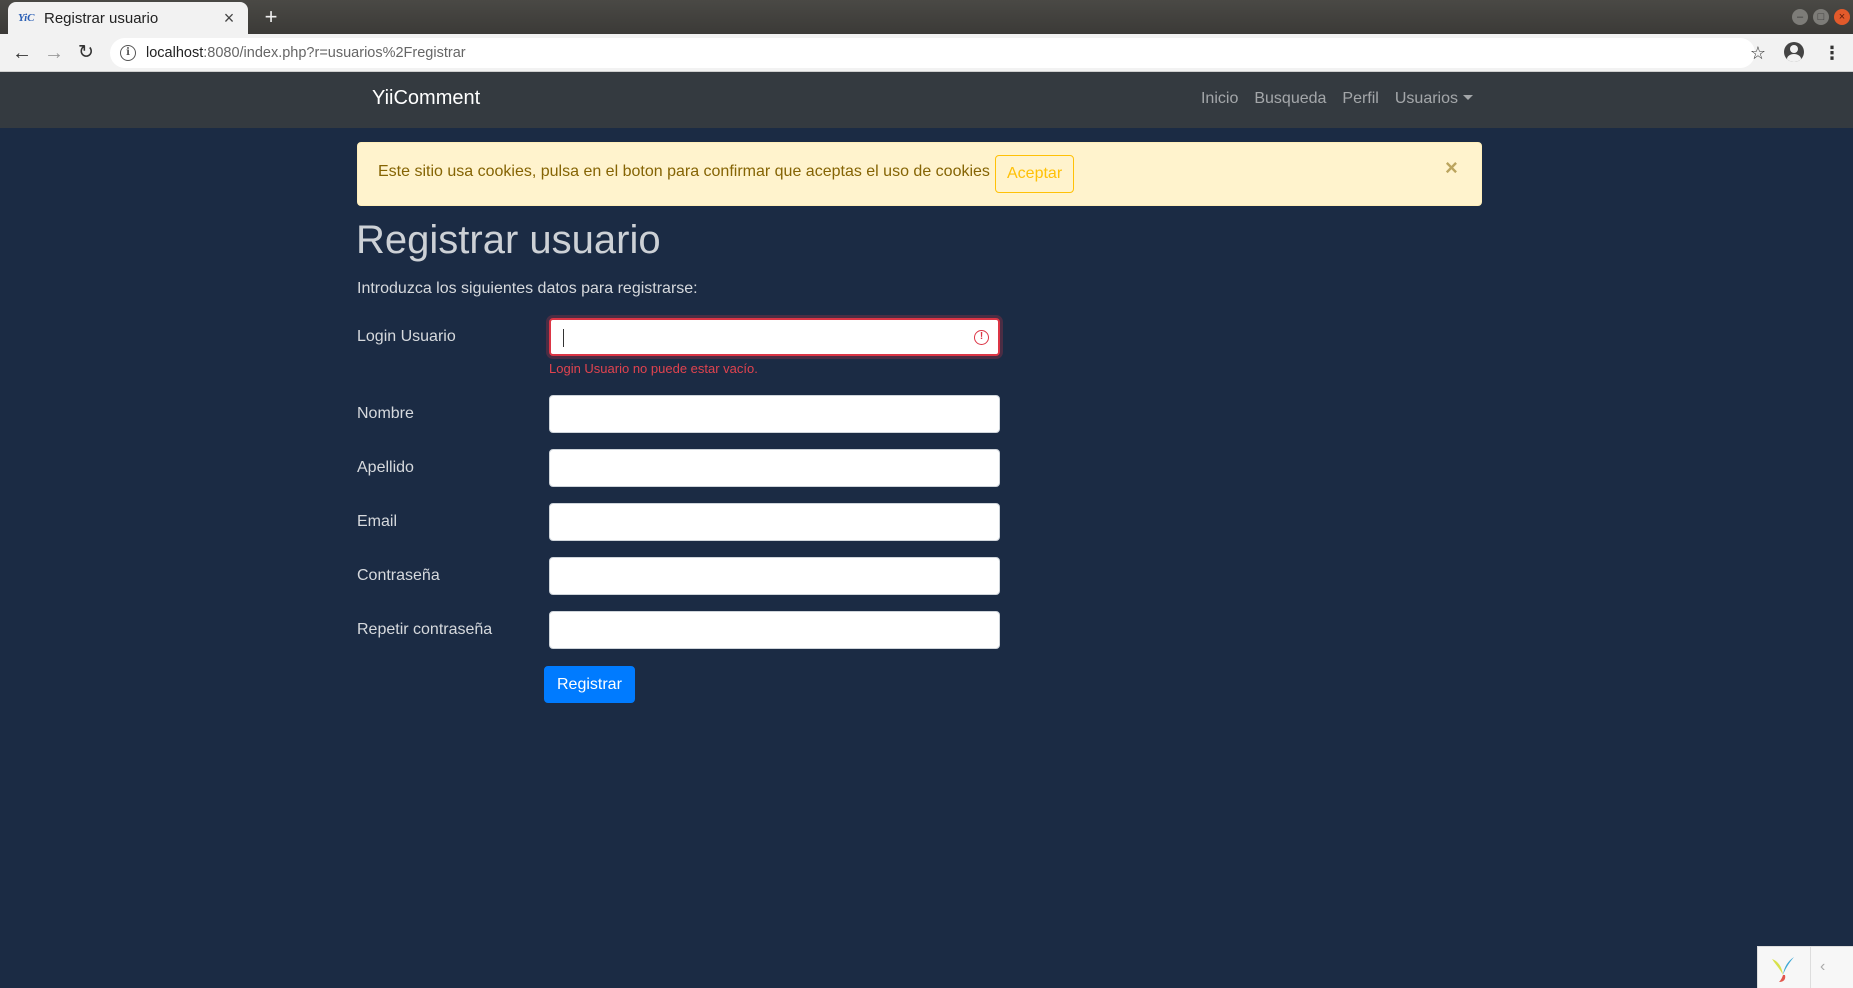  What do you see at coordinates (1822, 967) in the screenshot?
I see `chevron-left-icon: ‹` at bounding box center [1822, 967].